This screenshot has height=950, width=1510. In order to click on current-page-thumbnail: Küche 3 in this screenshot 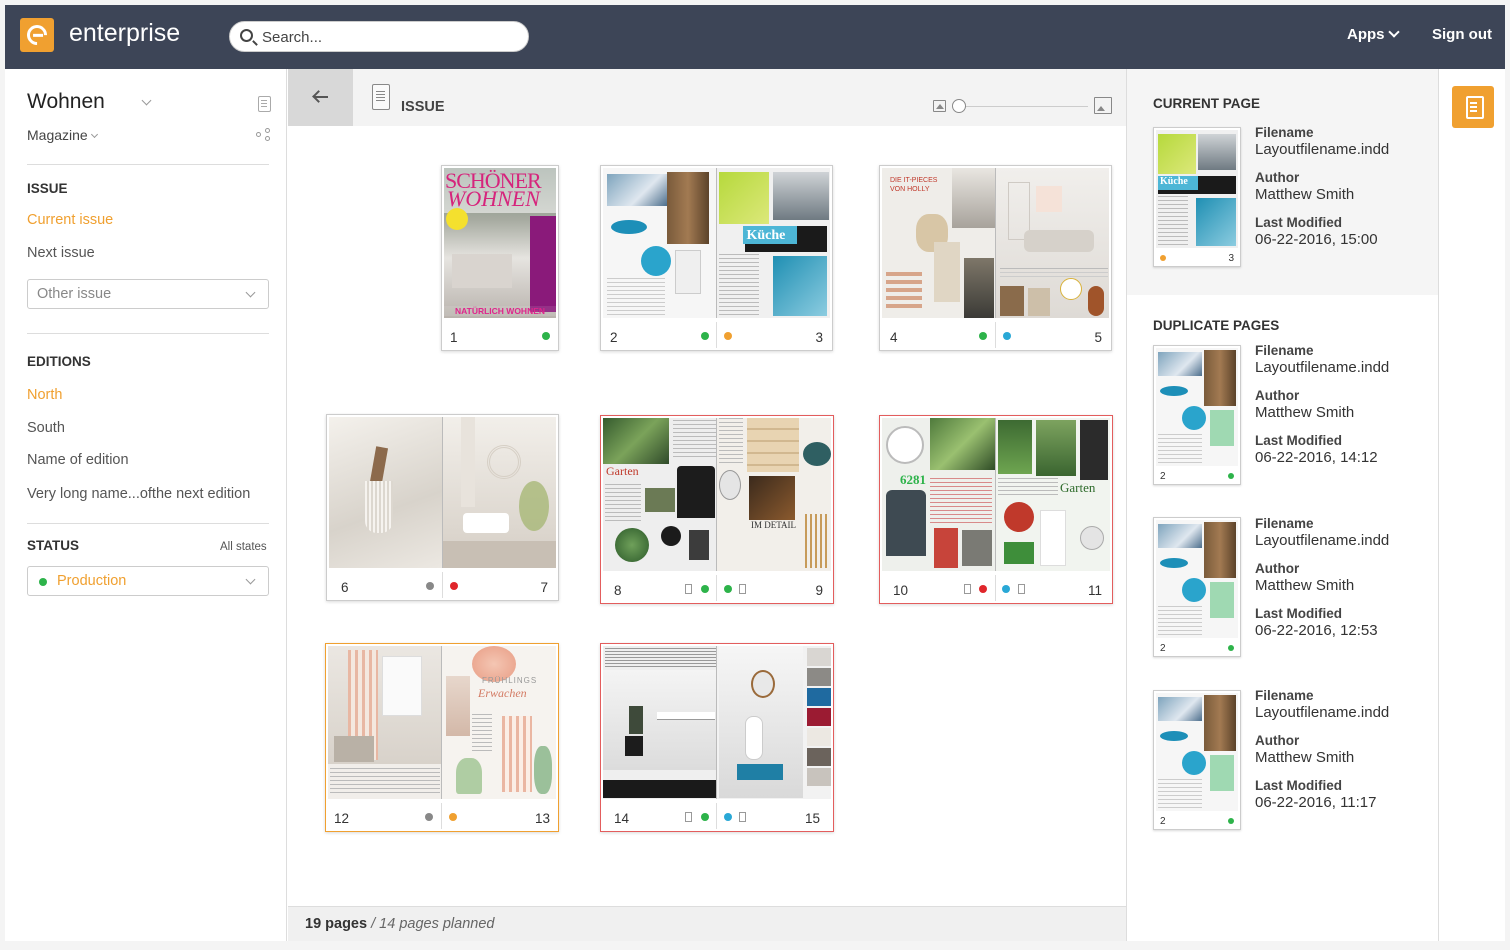, I will do `click(1197, 197)`.